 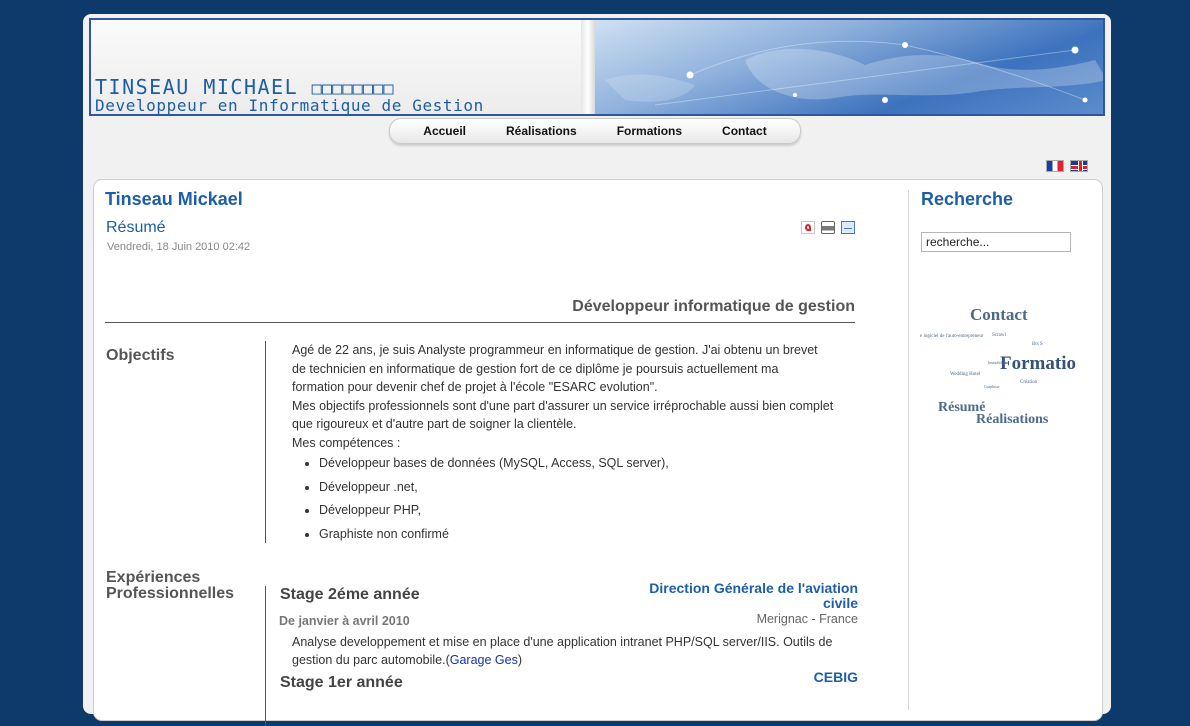 I want to click on skill-item: Développeur PHP,, so click(x=588, y=511).